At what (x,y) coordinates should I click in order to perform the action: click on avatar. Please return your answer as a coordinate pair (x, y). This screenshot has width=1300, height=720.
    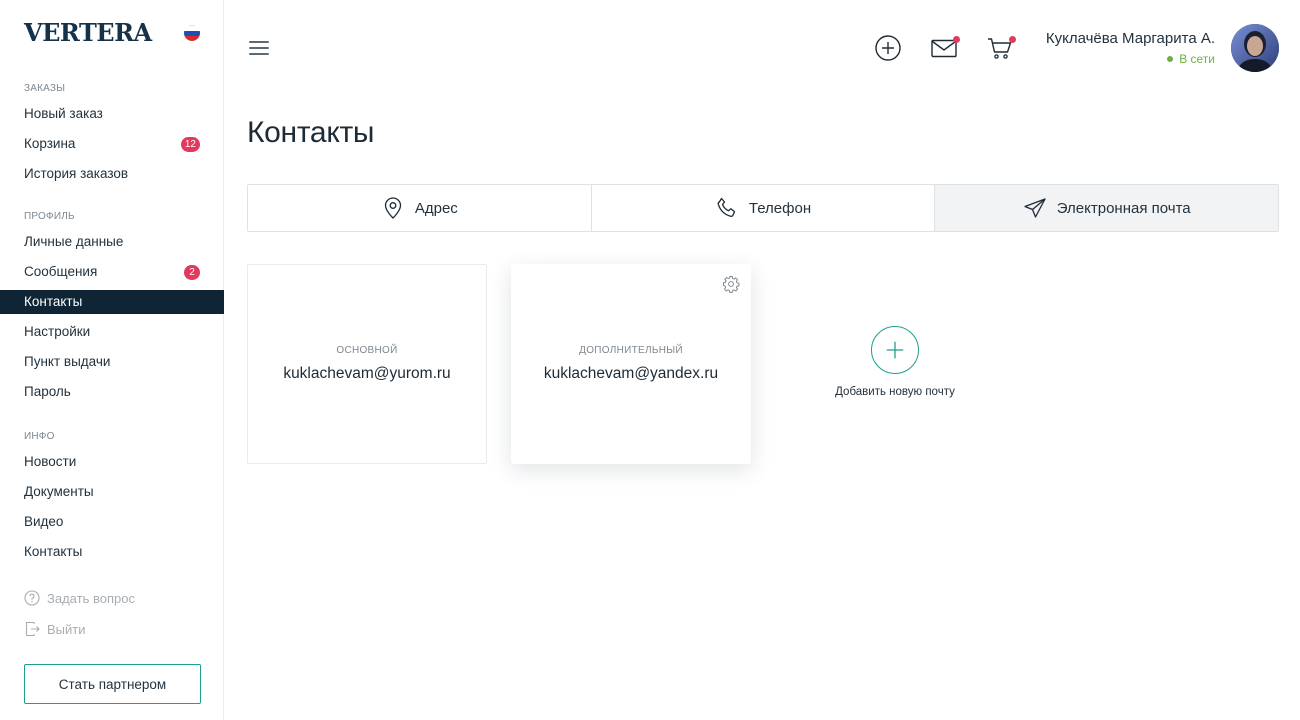
    Looking at the image, I should click on (1255, 48).